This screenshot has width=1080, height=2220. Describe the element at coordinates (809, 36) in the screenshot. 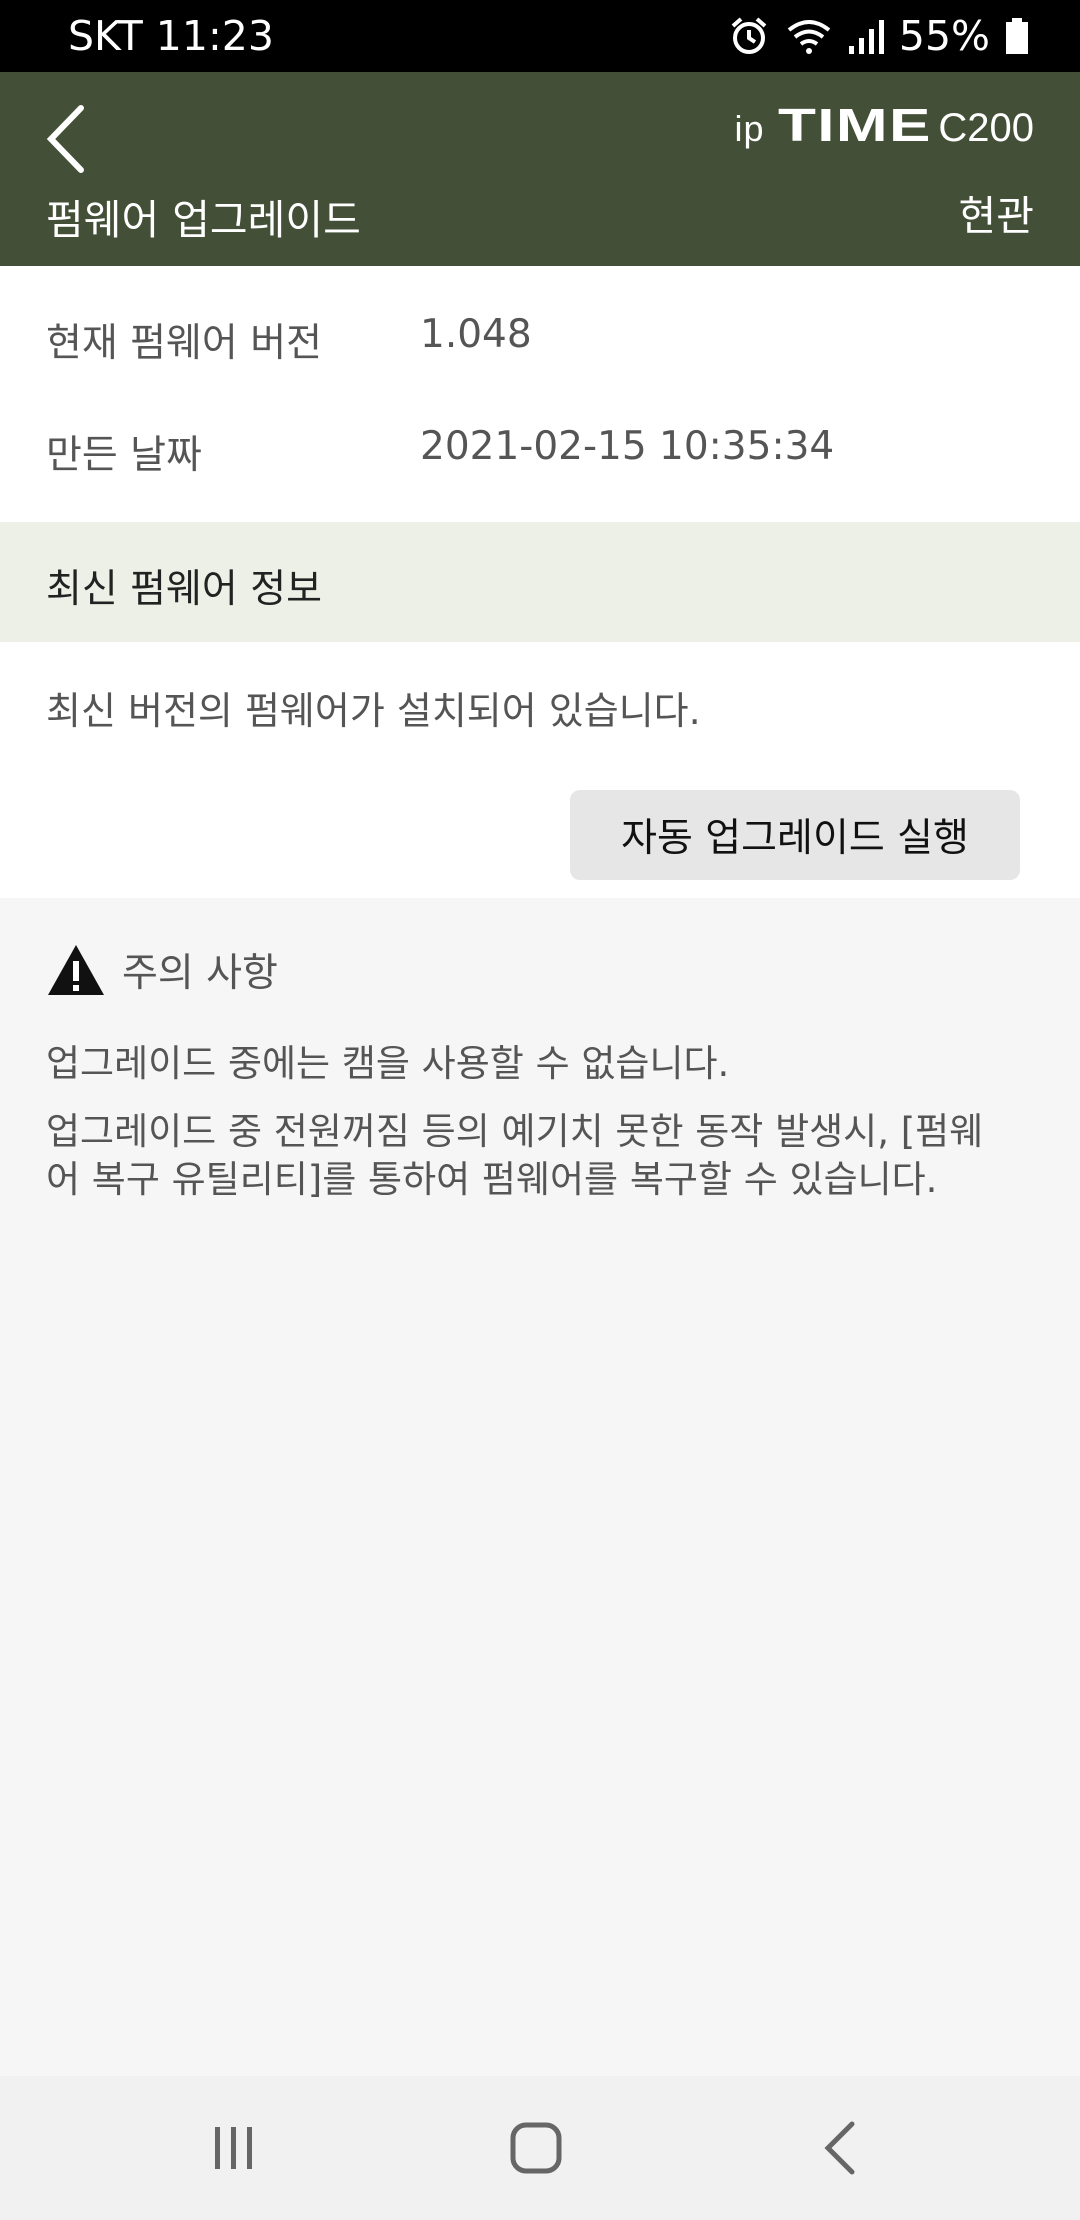

I see `wifi-icon` at that location.